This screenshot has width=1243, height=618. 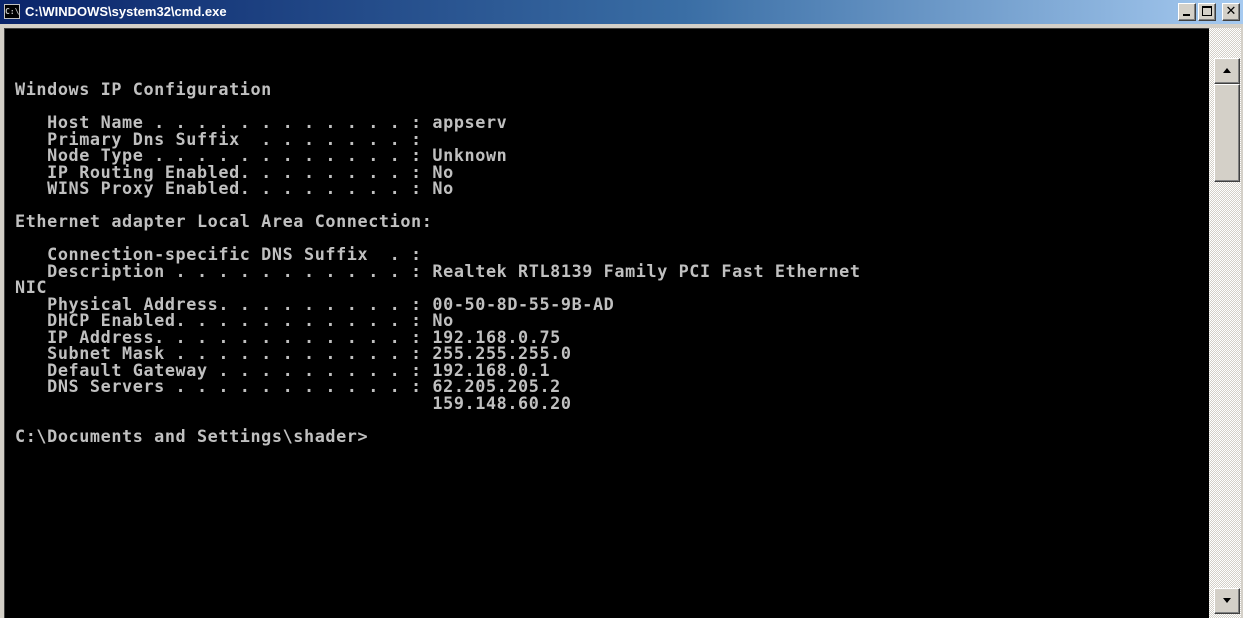 I want to click on scroll-thumb, so click(x=1227, y=133).